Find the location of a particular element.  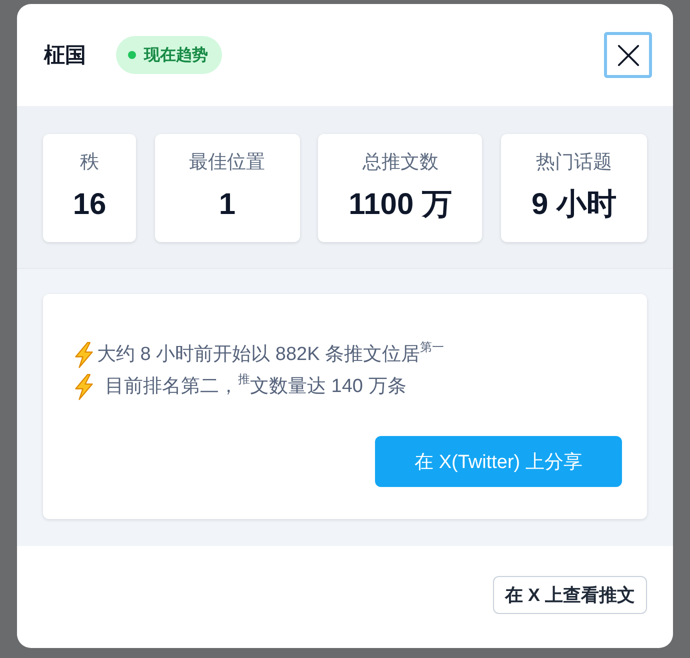

close-button is located at coordinates (628, 55).